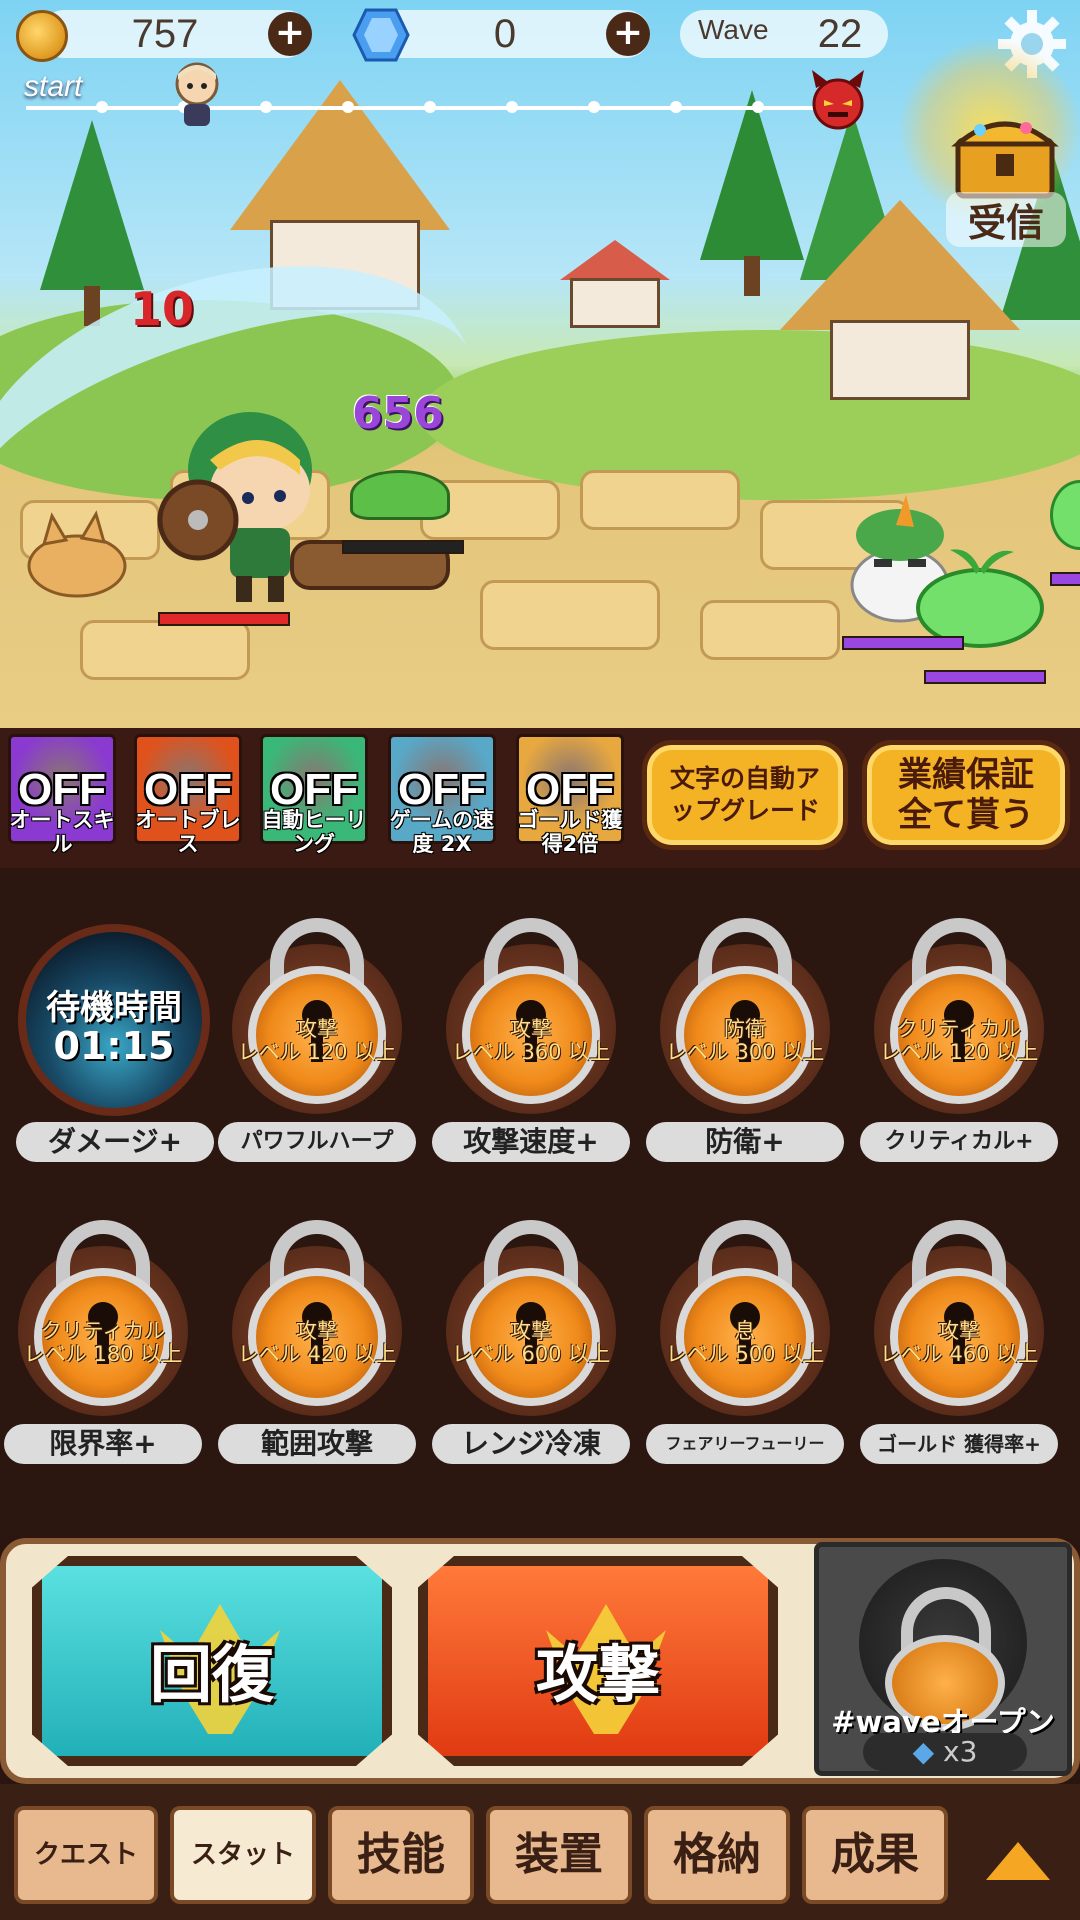 This screenshot has height=1920, width=1080. I want to click on heal-button: 回復, so click(212, 1661).